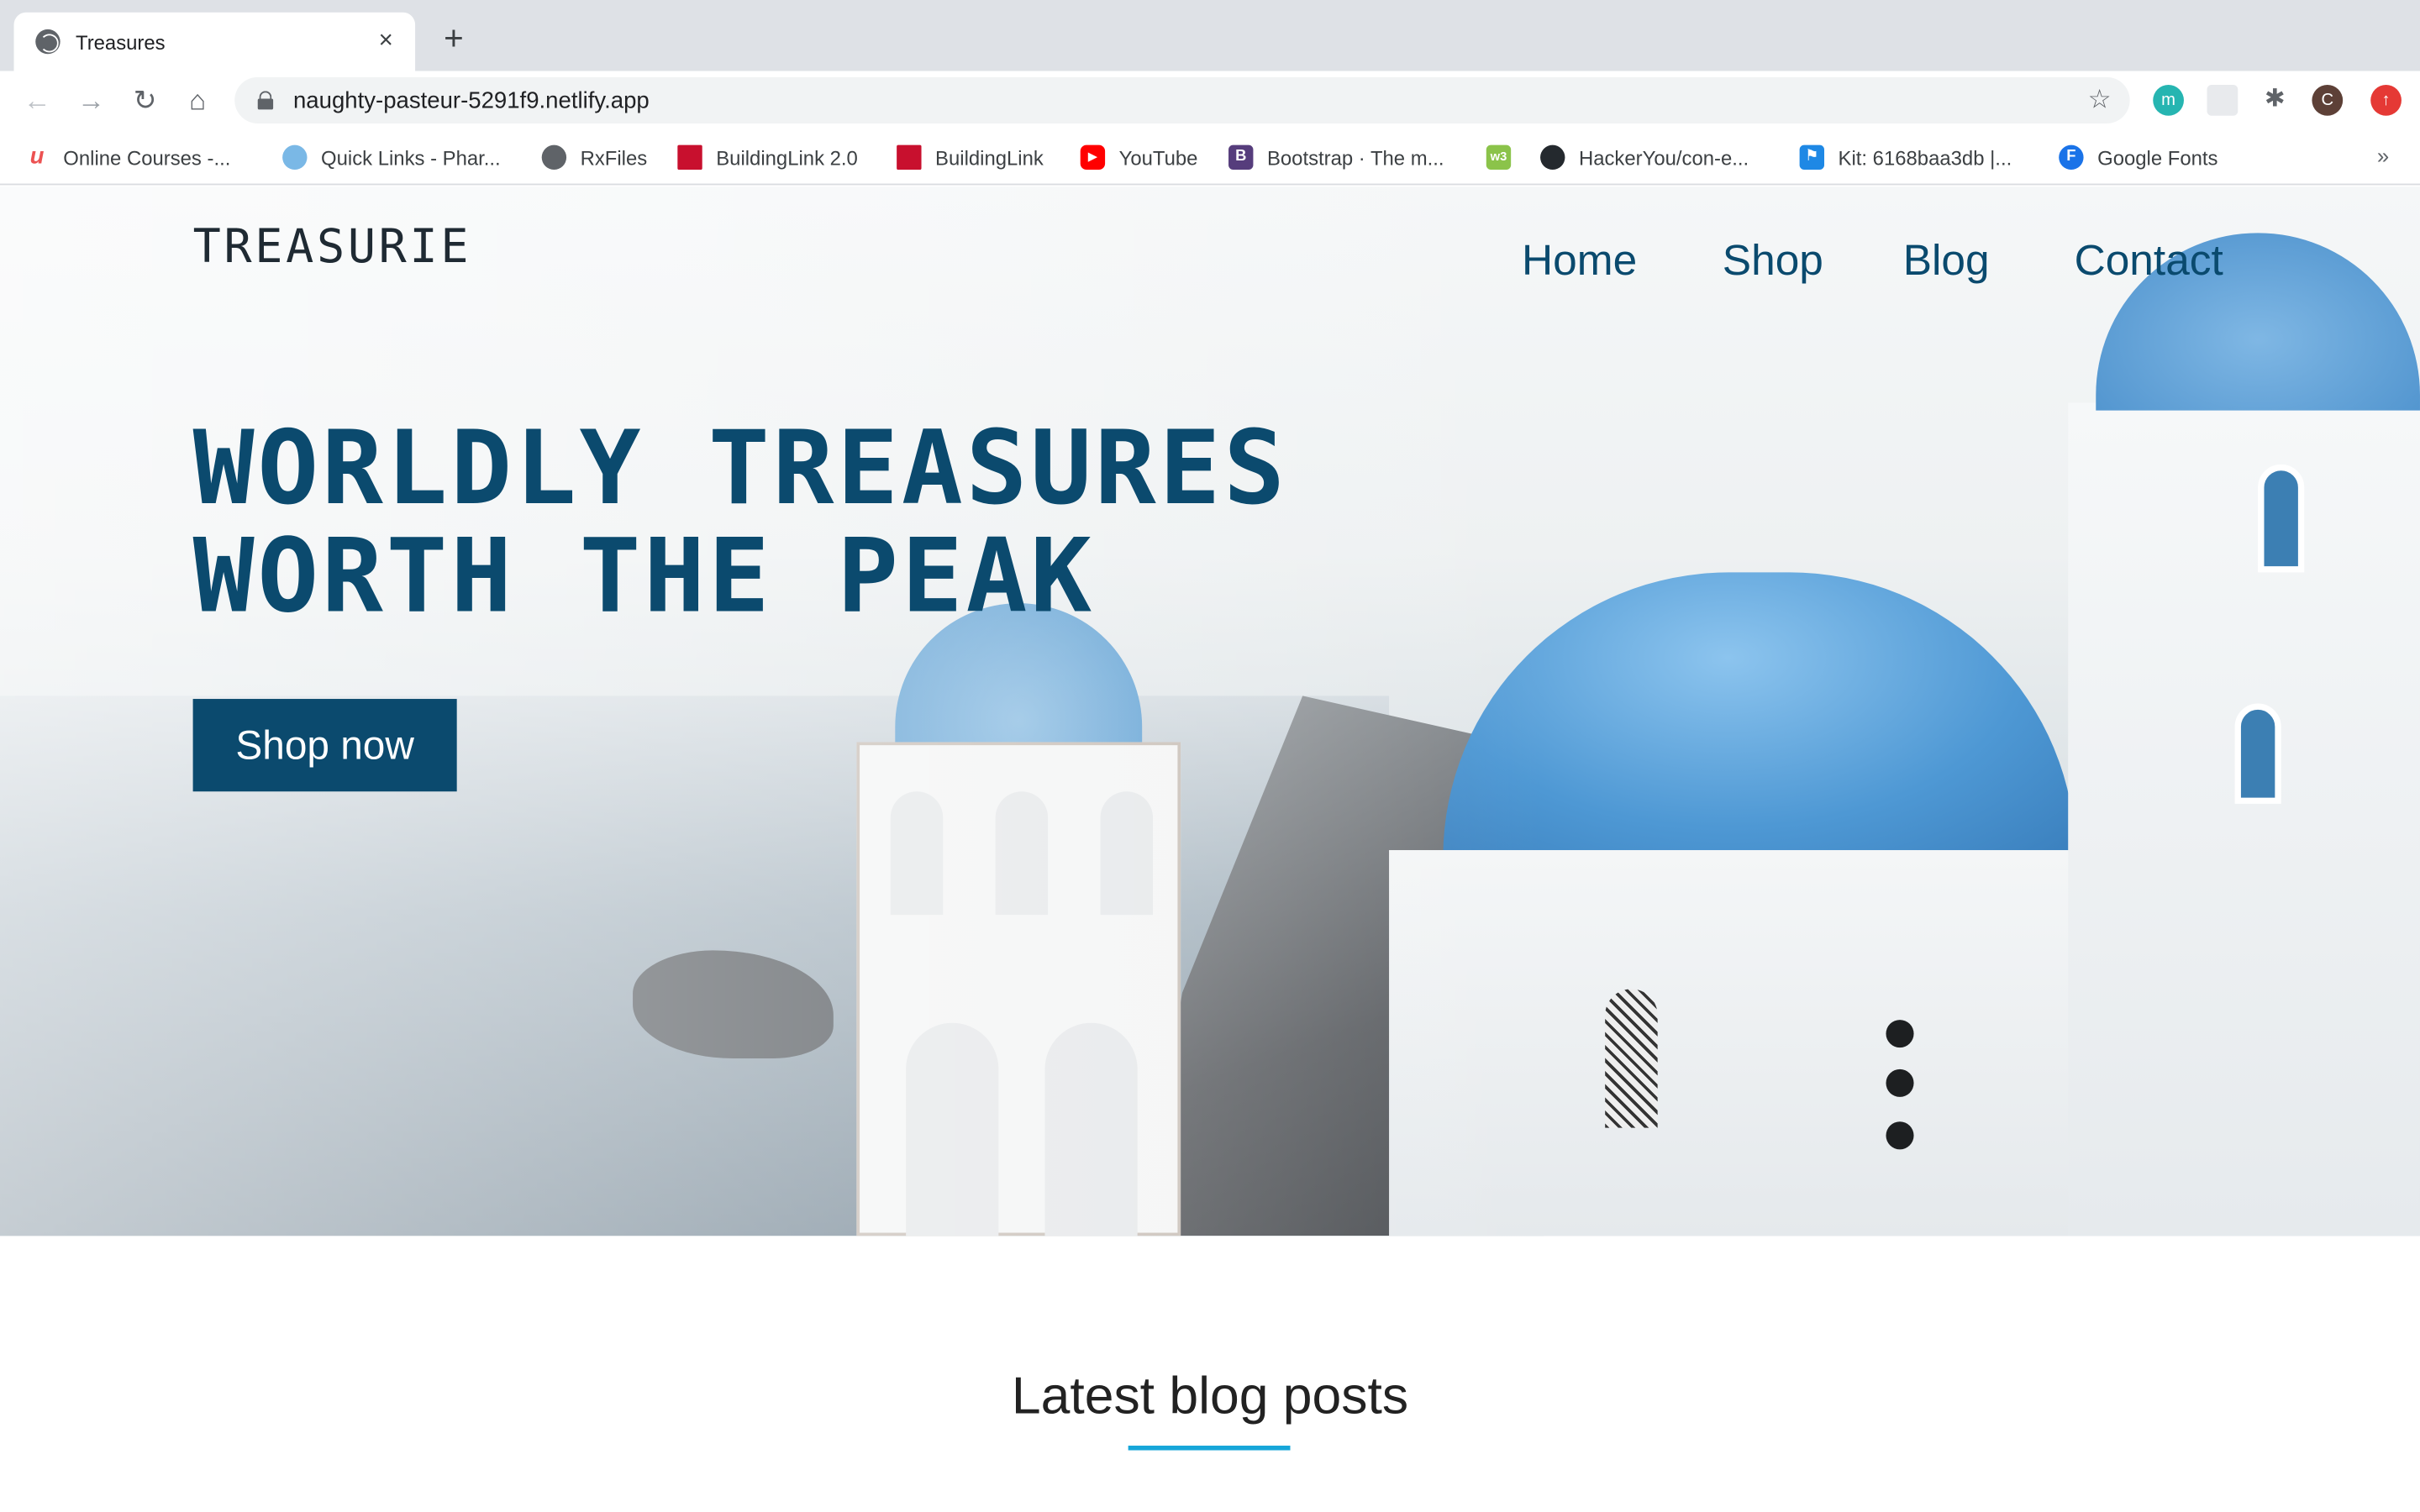 This screenshot has height=1512, width=2420. I want to click on reload-icon: ↻, so click(144, 100).